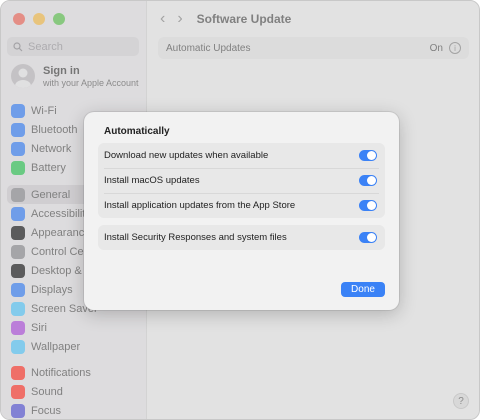 The image size is (480, 420). Describe the element at coordinates (137, 131) in the screenshot. I see `dialog-title: Automatically` at that location.